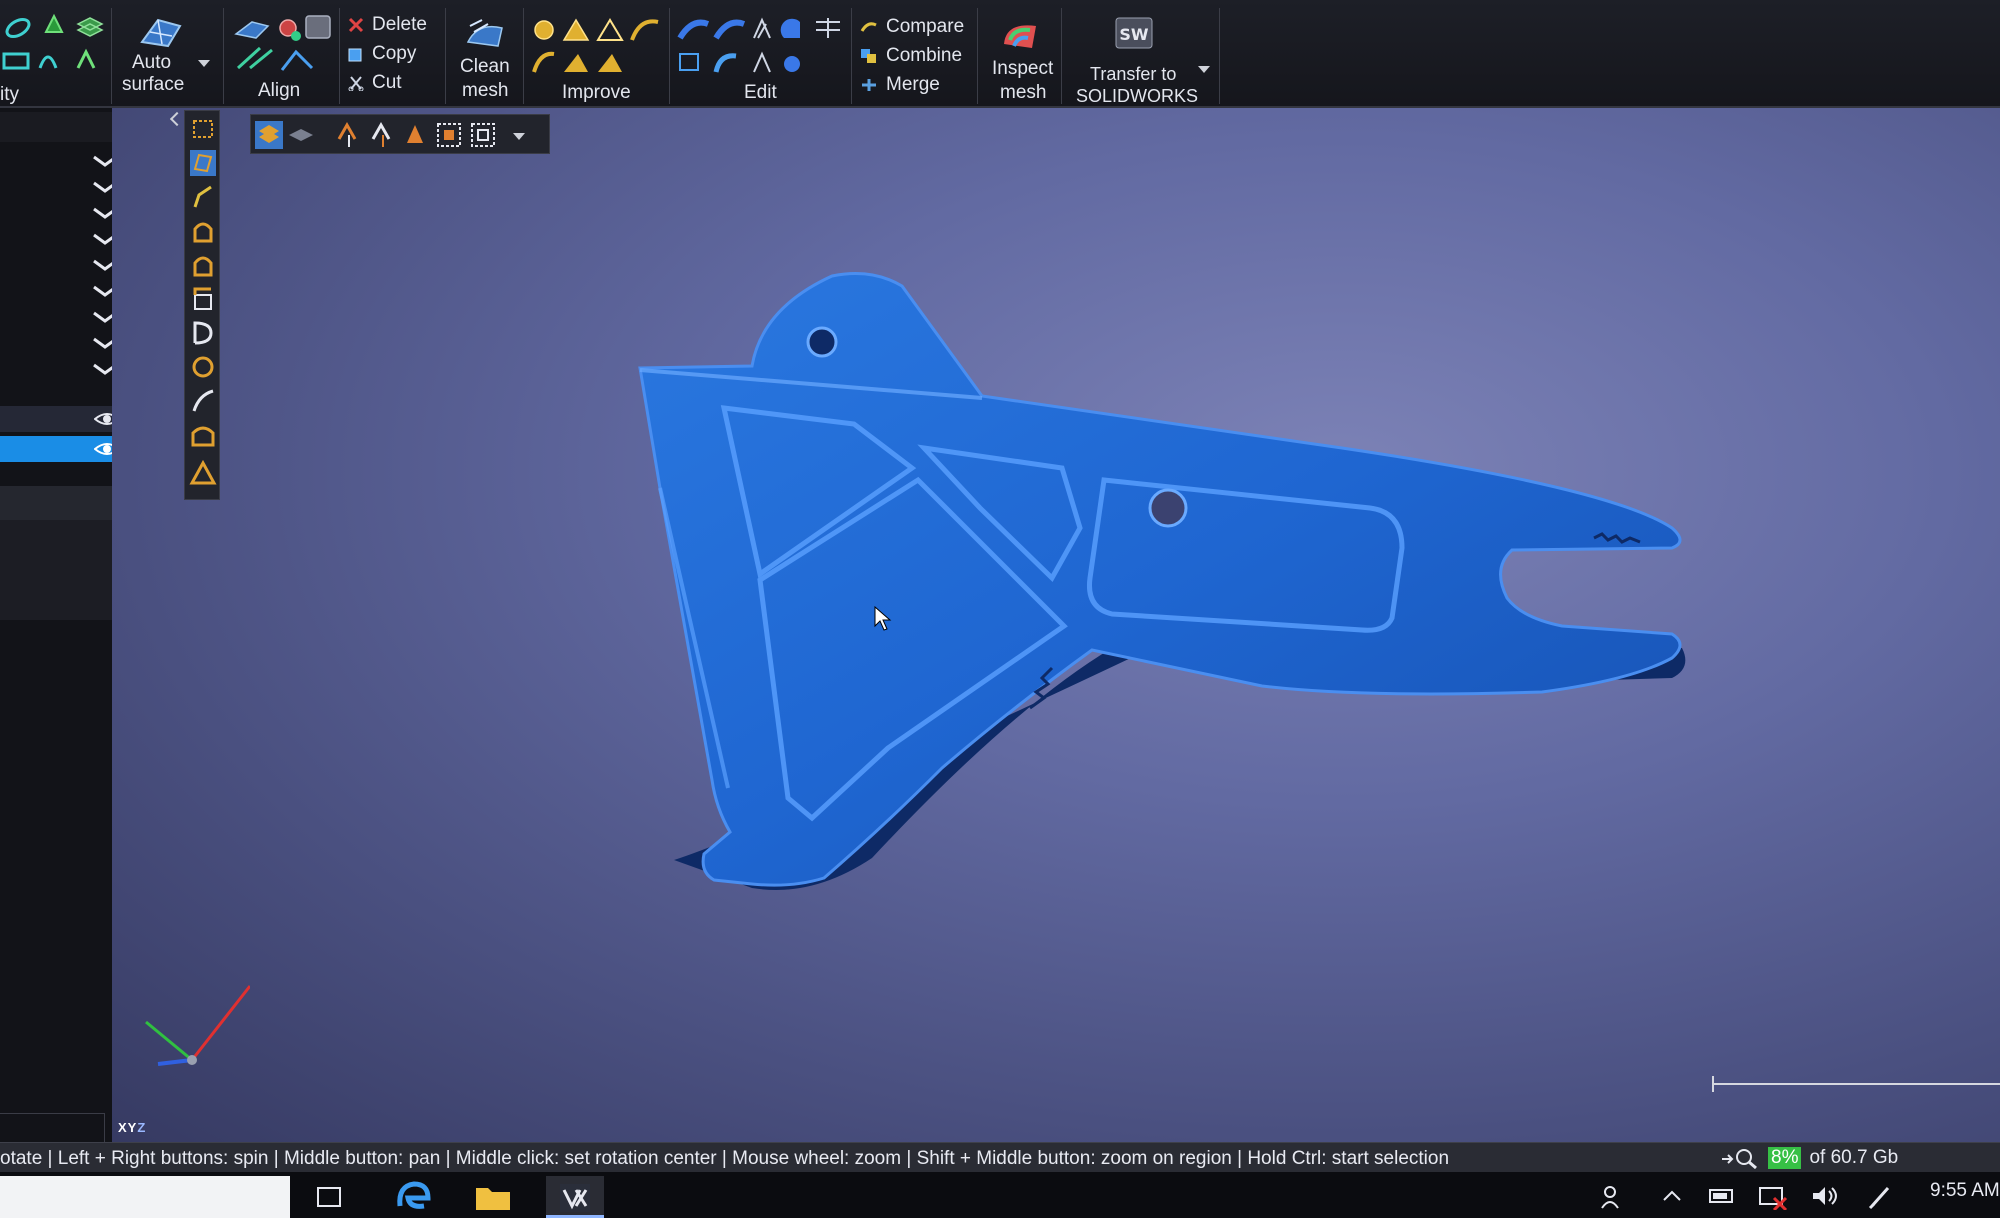  I want to click on auto-surface-icon, so click(161, 33).